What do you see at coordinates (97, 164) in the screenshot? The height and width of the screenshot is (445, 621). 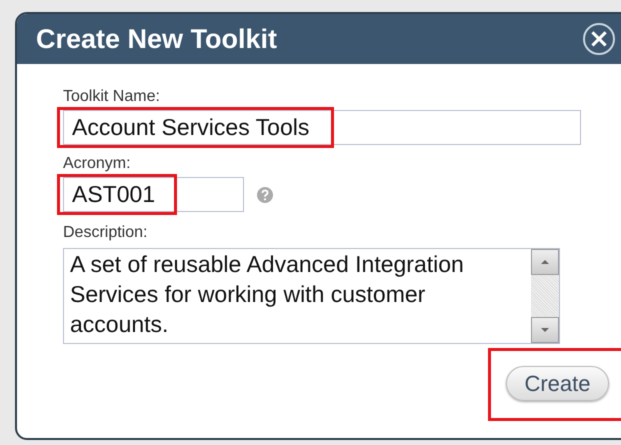 I see `field-label: Acronym:` at bounding box center [97, 164].